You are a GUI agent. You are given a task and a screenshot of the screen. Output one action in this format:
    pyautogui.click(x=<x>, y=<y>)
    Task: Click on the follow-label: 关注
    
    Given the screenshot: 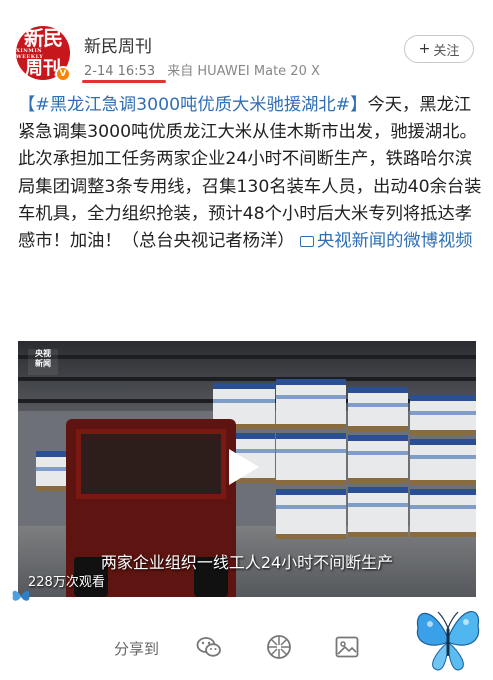 What is the action you would take?
    pyautogui.click(x=446, y=51)
    